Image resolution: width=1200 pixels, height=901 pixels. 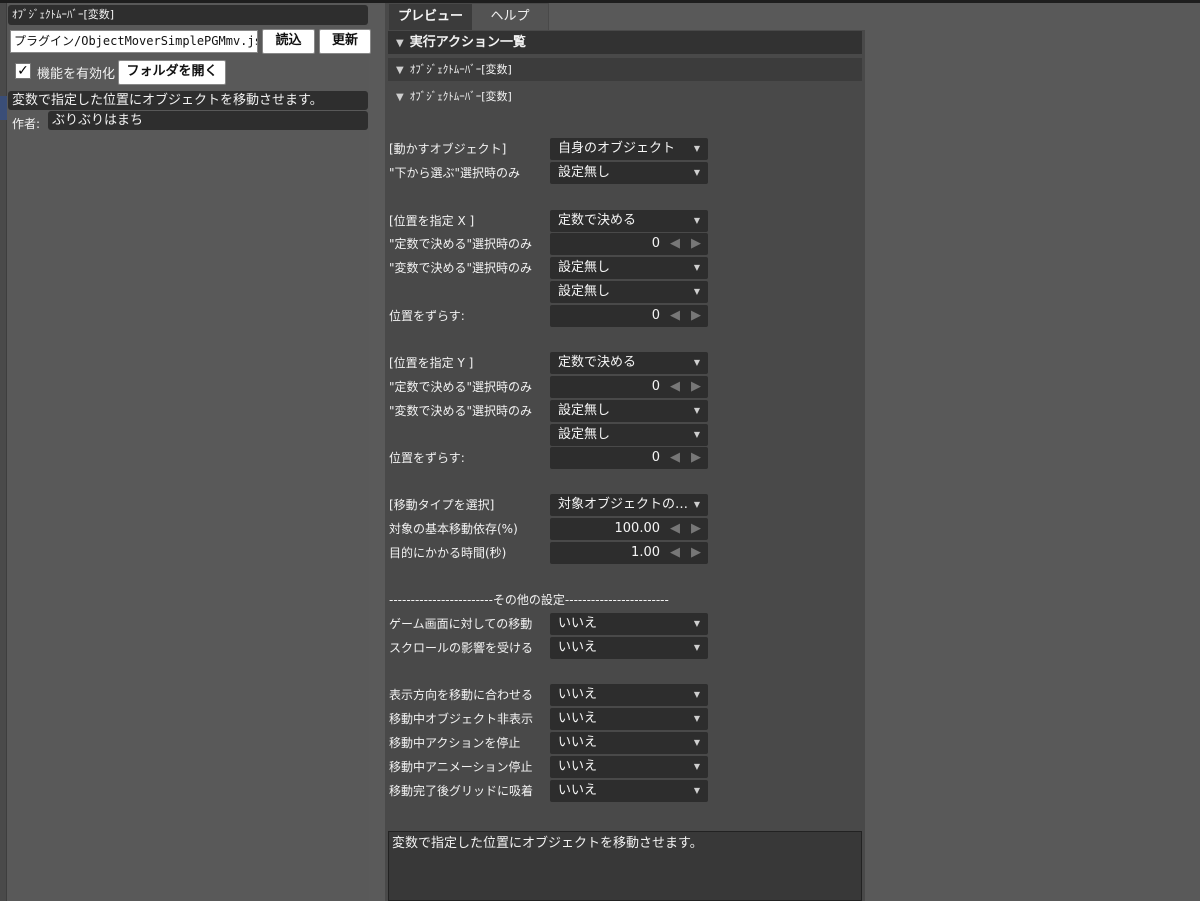 I want to click on preview-description: 変数で指定した位置にオブジェクトを移動させます。, so click(x=625, y=866).